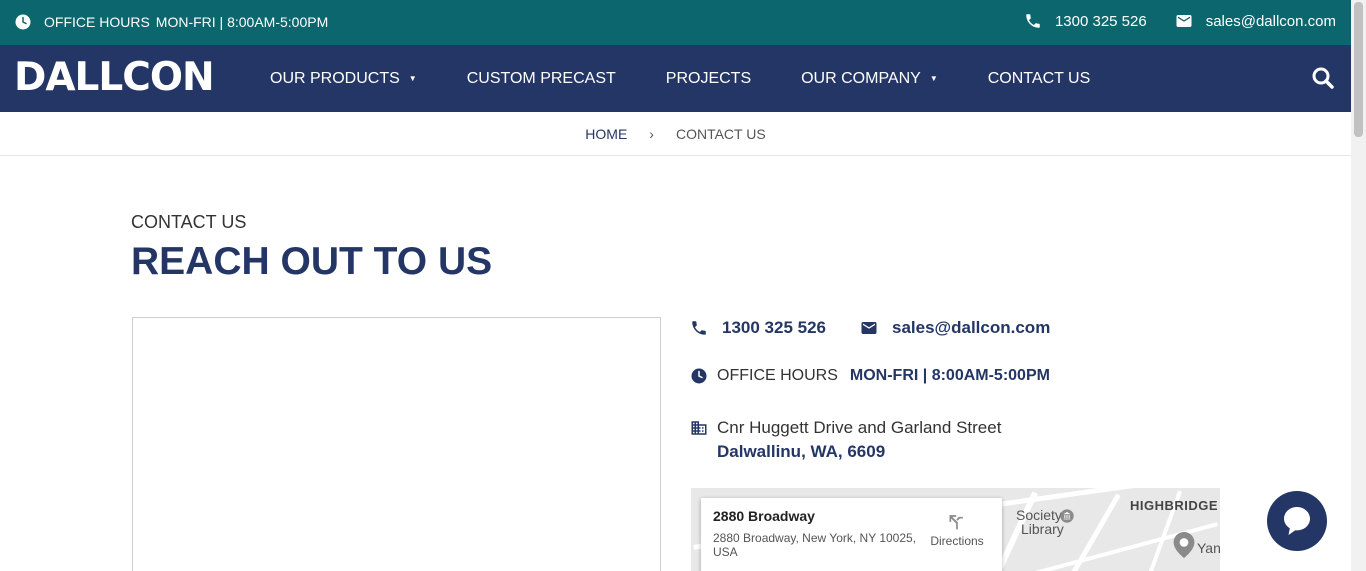  What do you see at coordinates (801, 451) in the screenshot?
I see `address-line-2: Dalwallinu, WA, 6609` at bounding box center [801, 451].